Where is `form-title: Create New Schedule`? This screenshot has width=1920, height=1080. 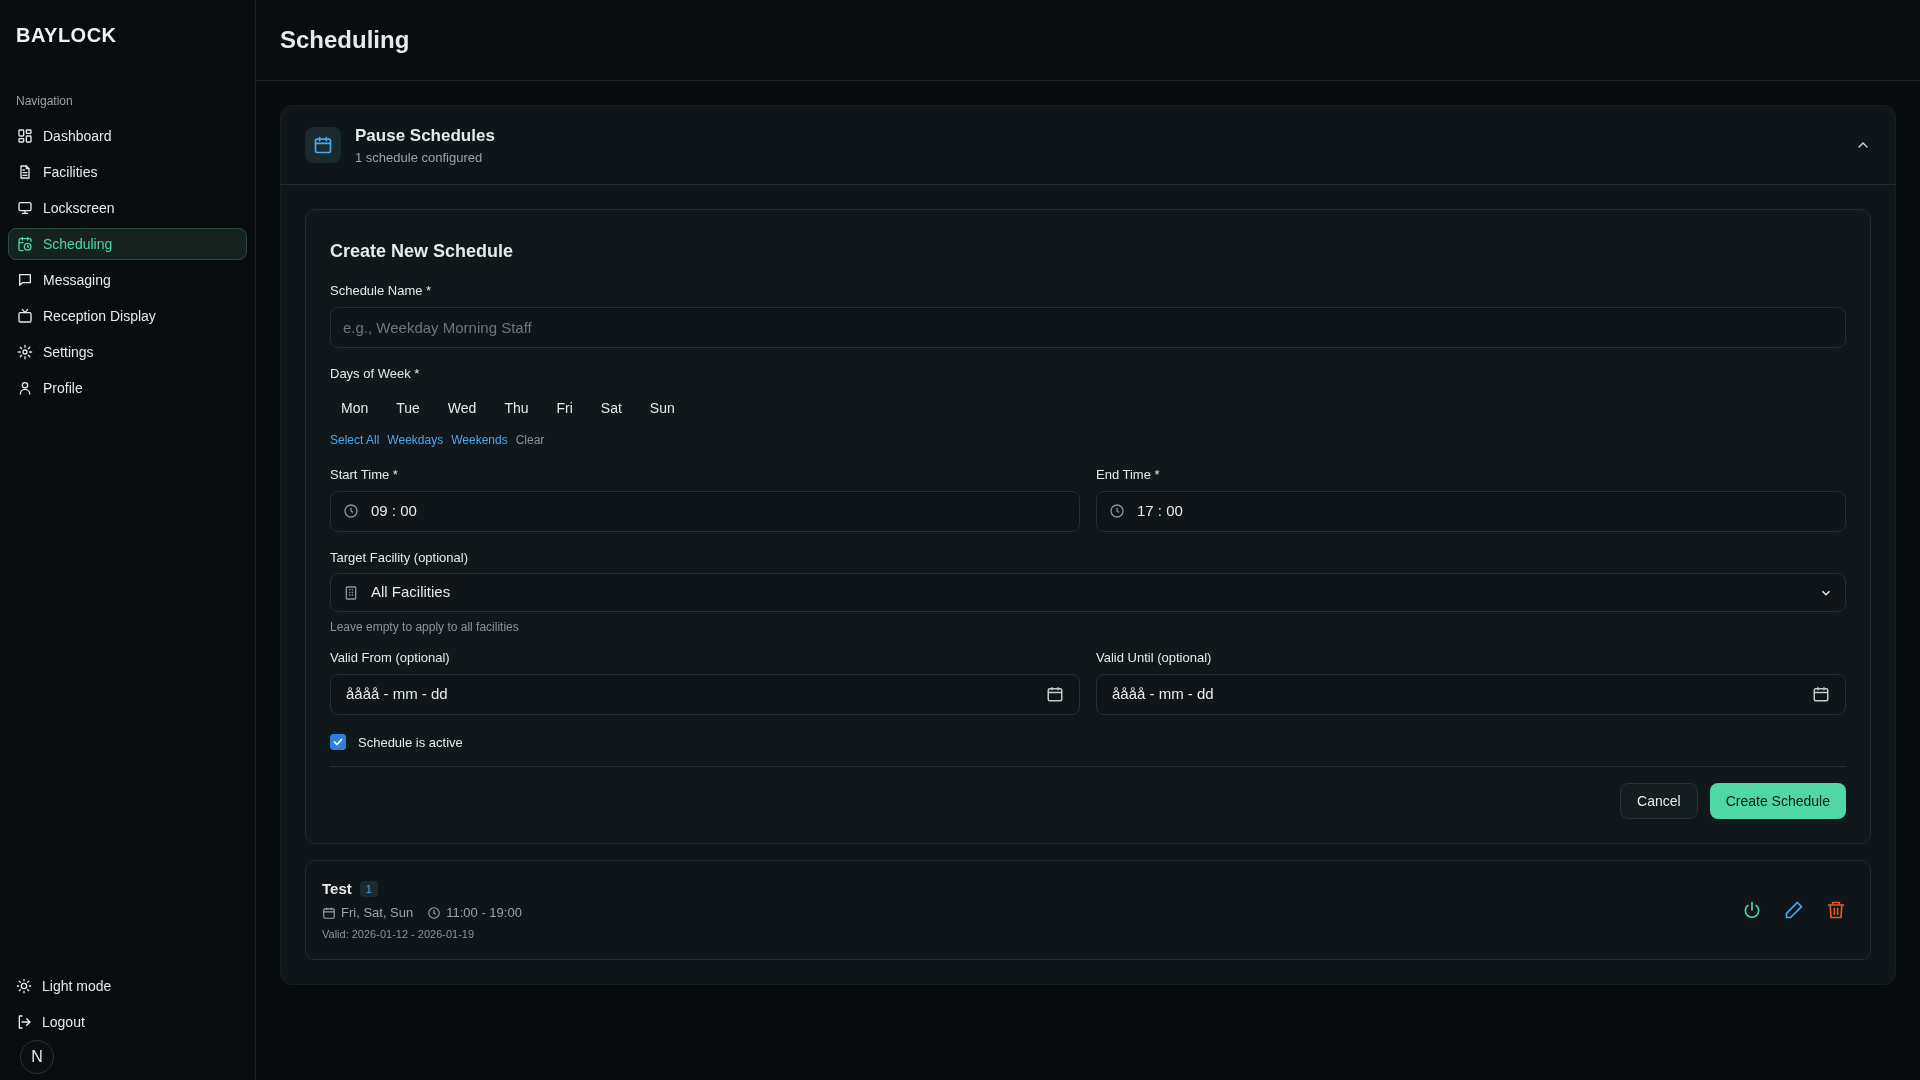 form-title: Create New Schedule is located at coordinates (422, 251).